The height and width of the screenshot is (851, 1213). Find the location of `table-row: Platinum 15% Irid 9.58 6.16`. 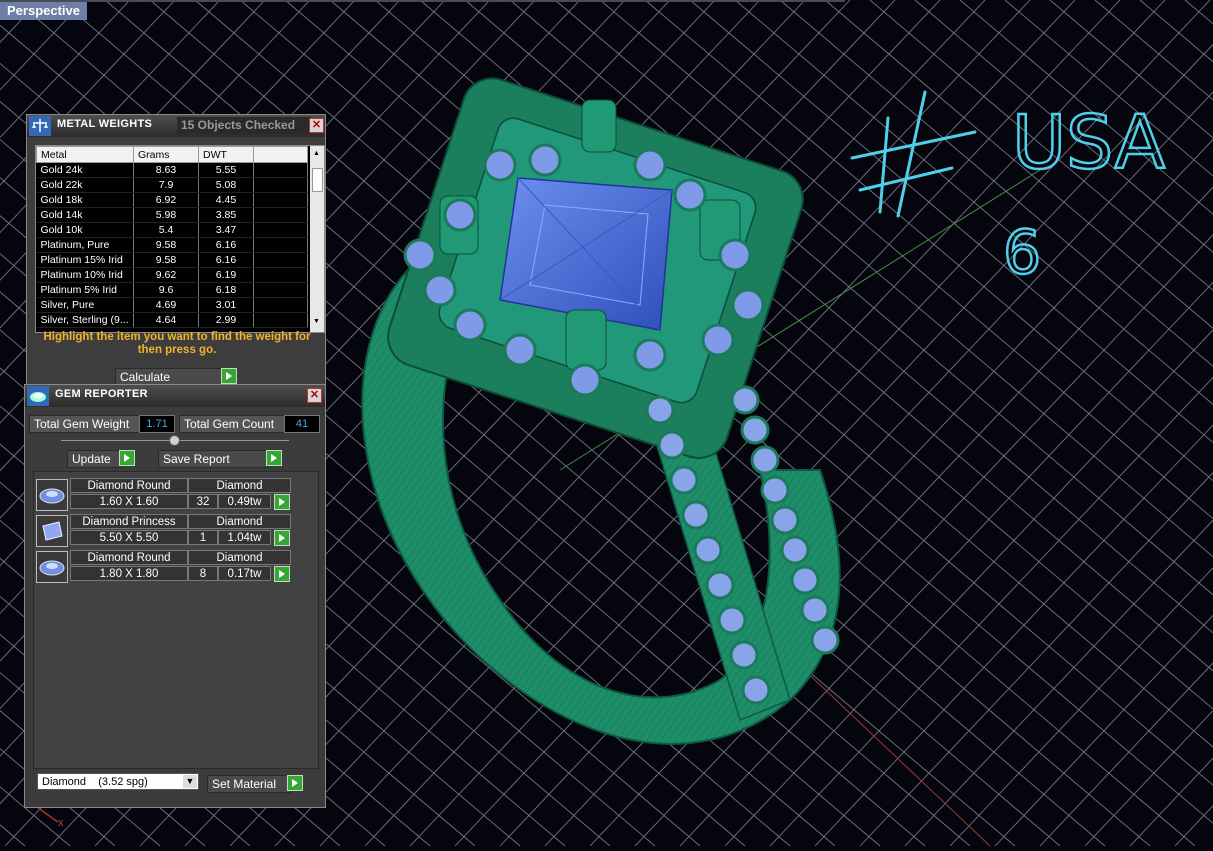

table-row: Platinum 15% Irid 9.58 6.16 is located at coordinates (172, 260).